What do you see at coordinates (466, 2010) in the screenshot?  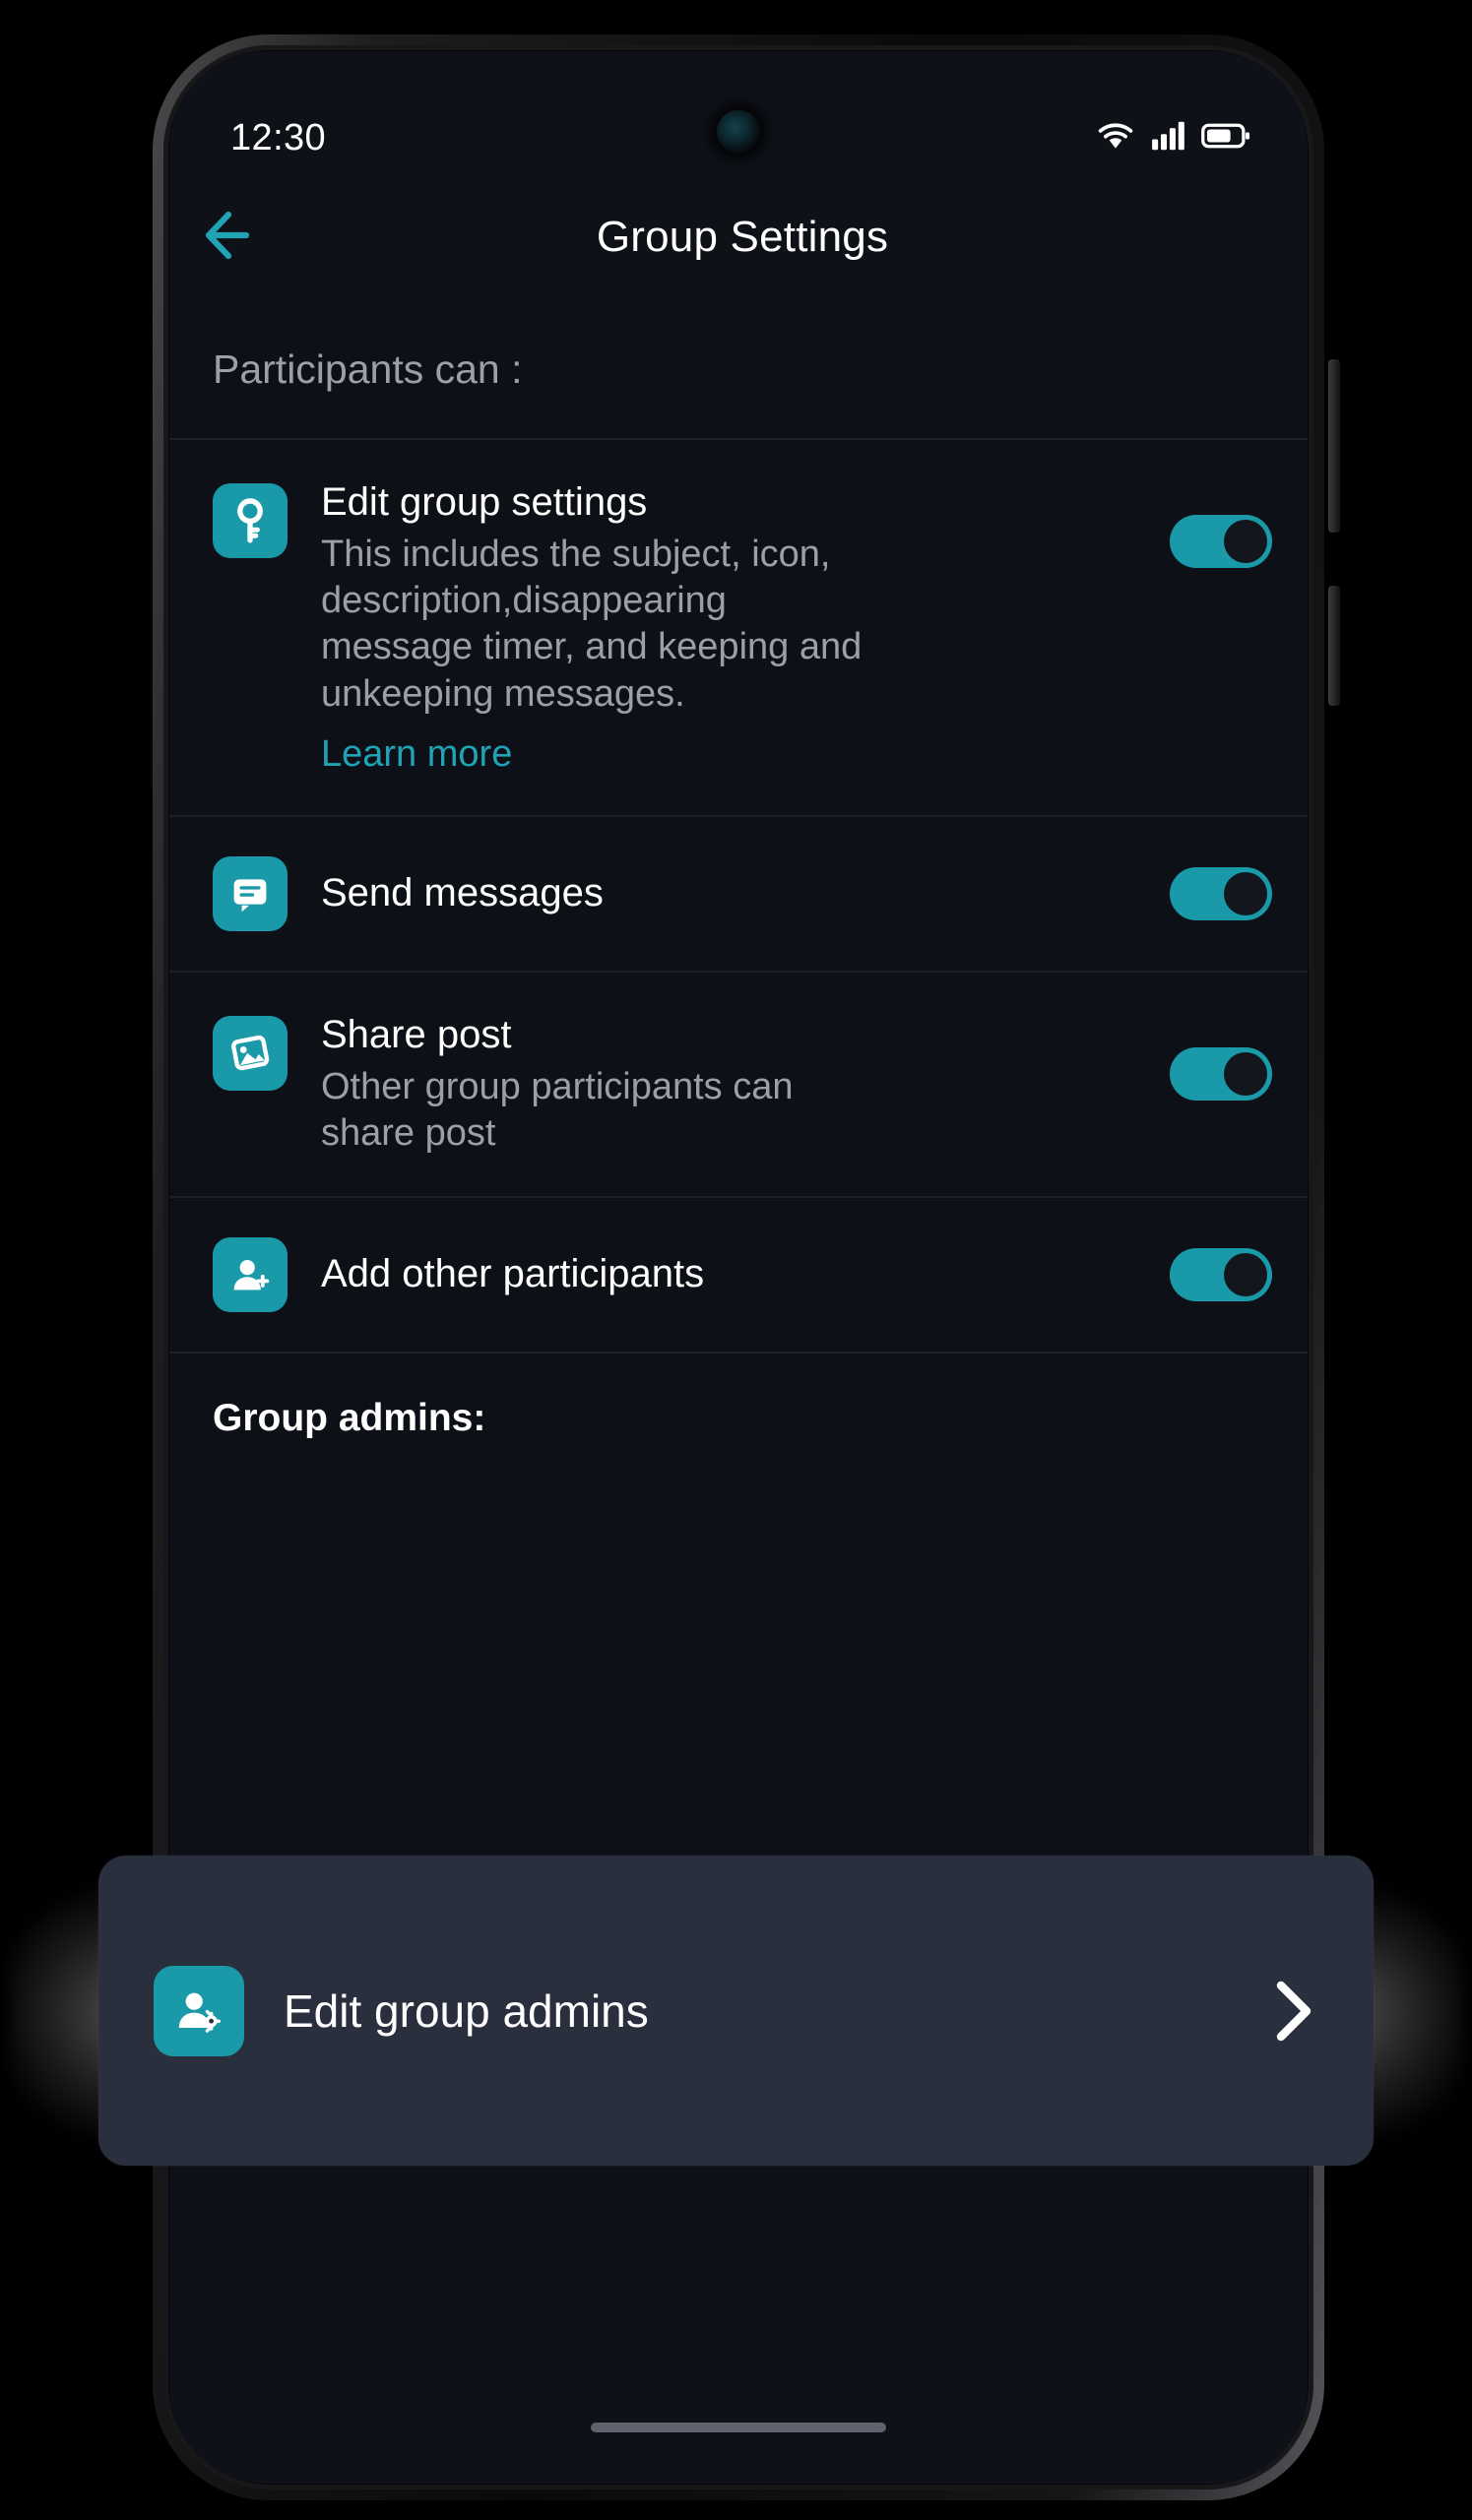 I see `edit-group-admins-label: Edit group admins` at bounding box center [466, 2010].